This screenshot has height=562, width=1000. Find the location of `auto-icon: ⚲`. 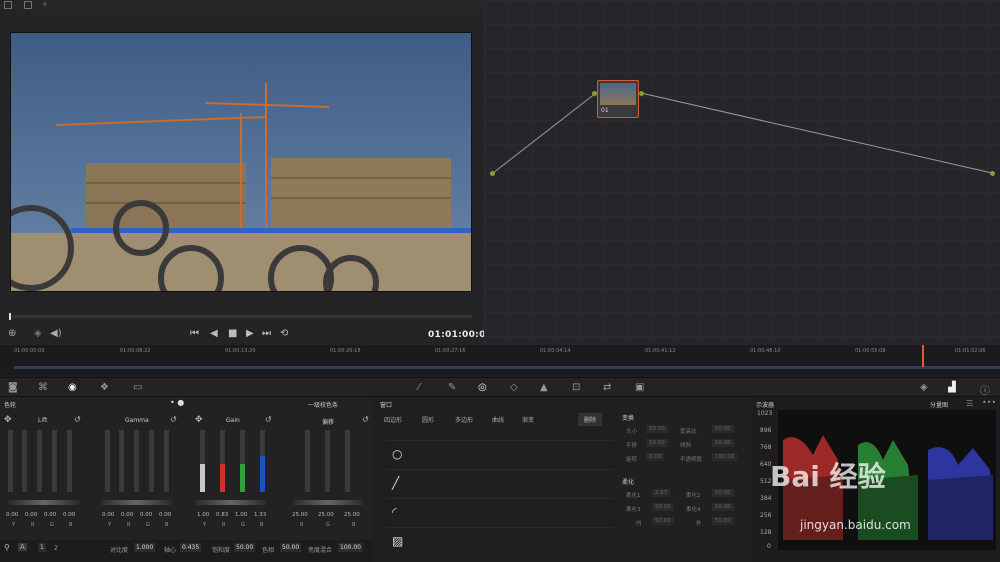

auto-icon: ⚲ is located at coordinates (7, 547).